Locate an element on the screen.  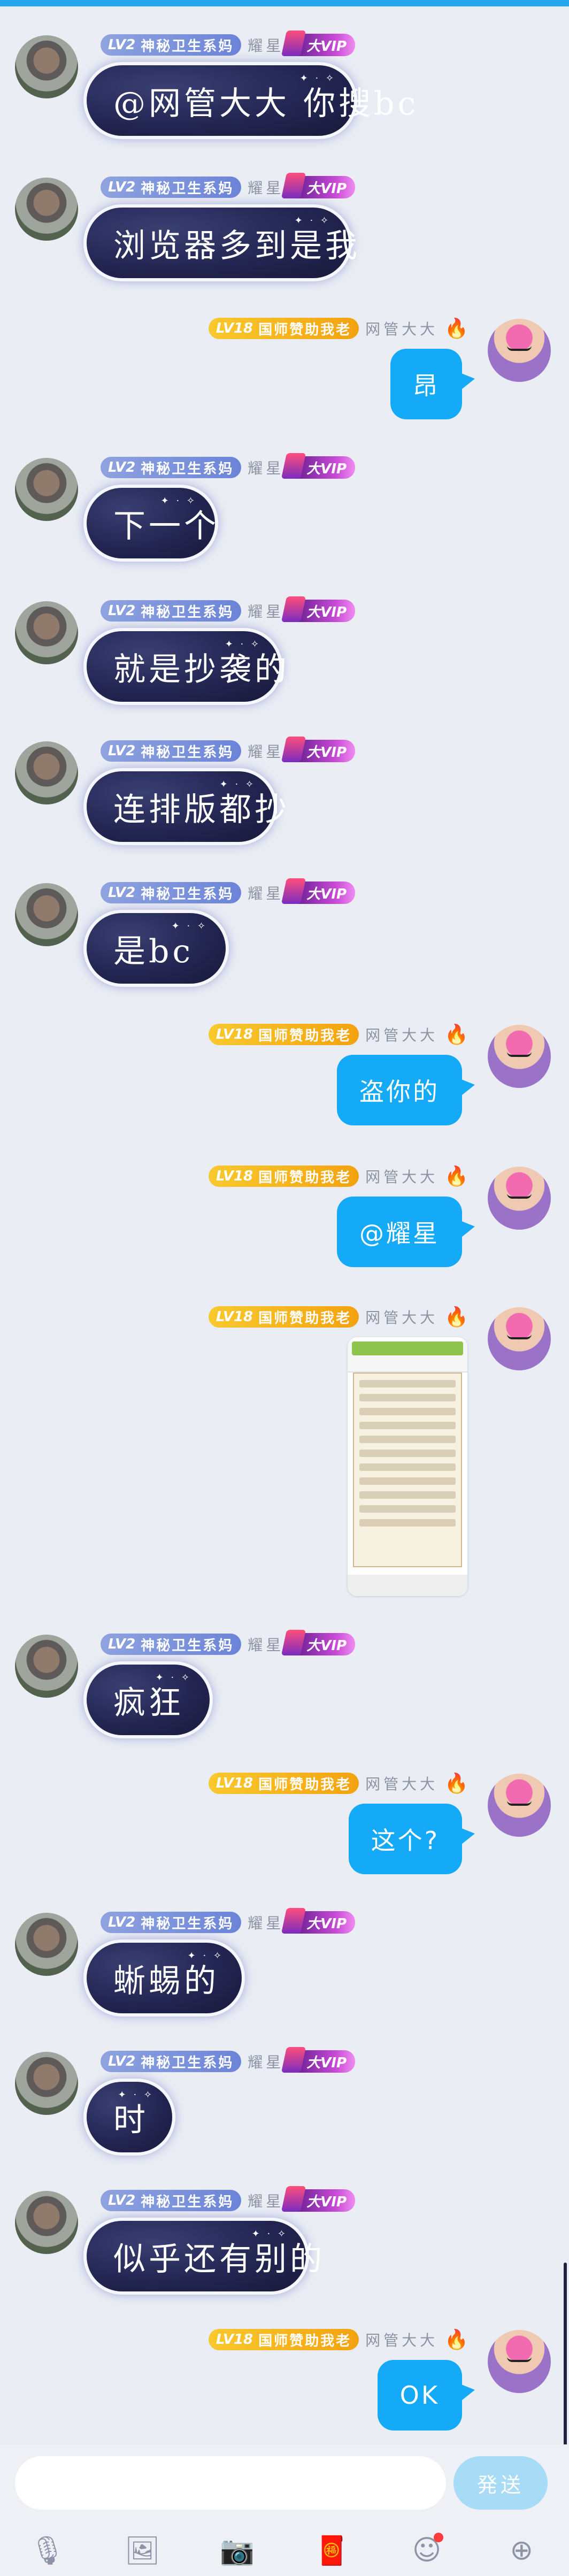
message-row: LV2 神秘卫生系妈 耀星 大VIP 似乎还有别的 is located at coordinates (284, 2246).